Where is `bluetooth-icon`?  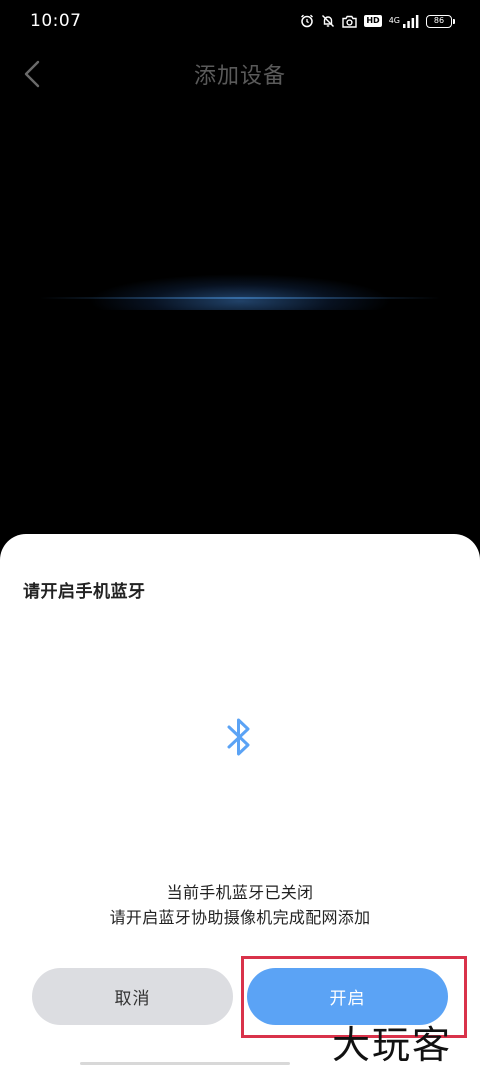 bluetooth-icon is located at coordinates (238, 737).